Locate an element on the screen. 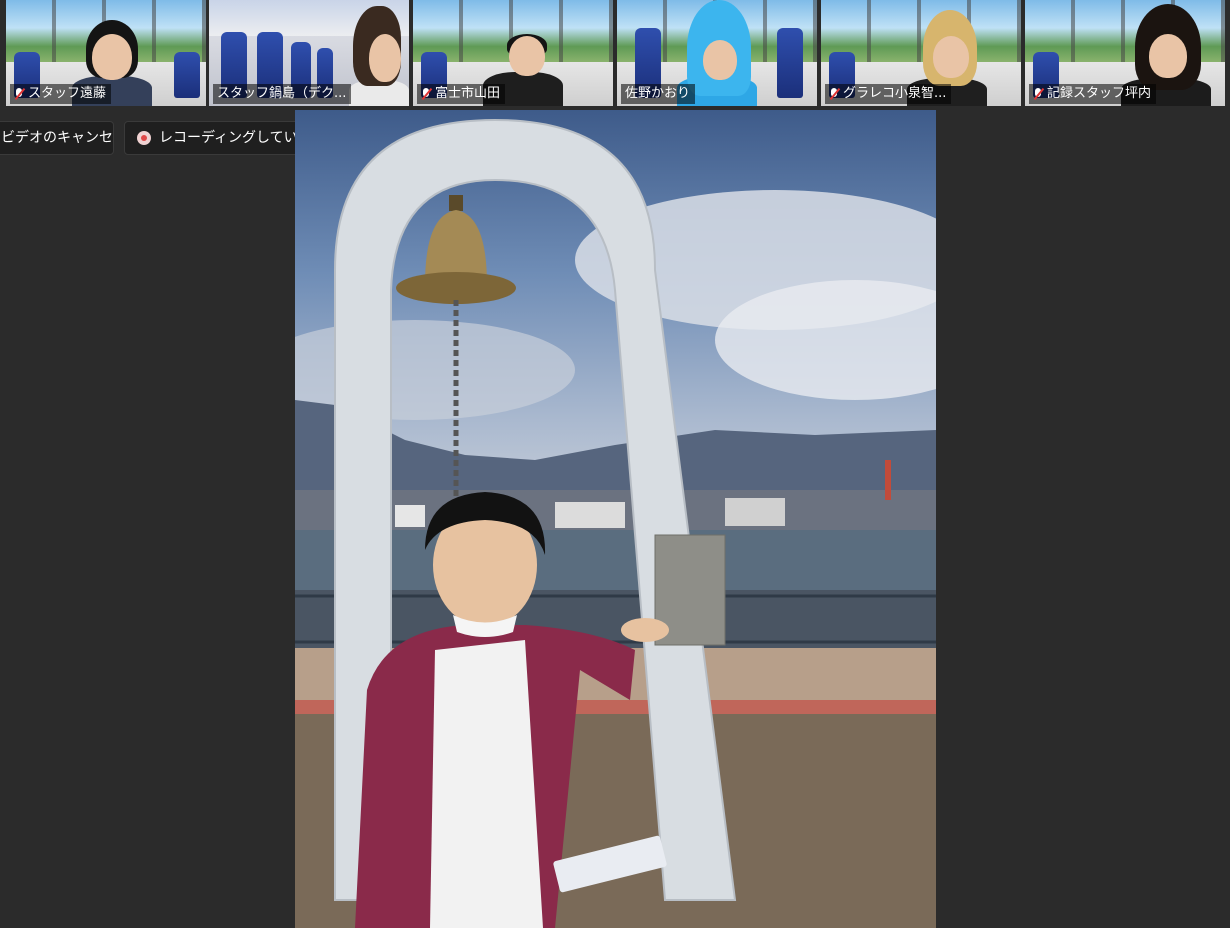 The width and height of the screenshot is (1230, 928). participant-tile: 記録スタッフ坪内 is located at coordinates (1125, 53).